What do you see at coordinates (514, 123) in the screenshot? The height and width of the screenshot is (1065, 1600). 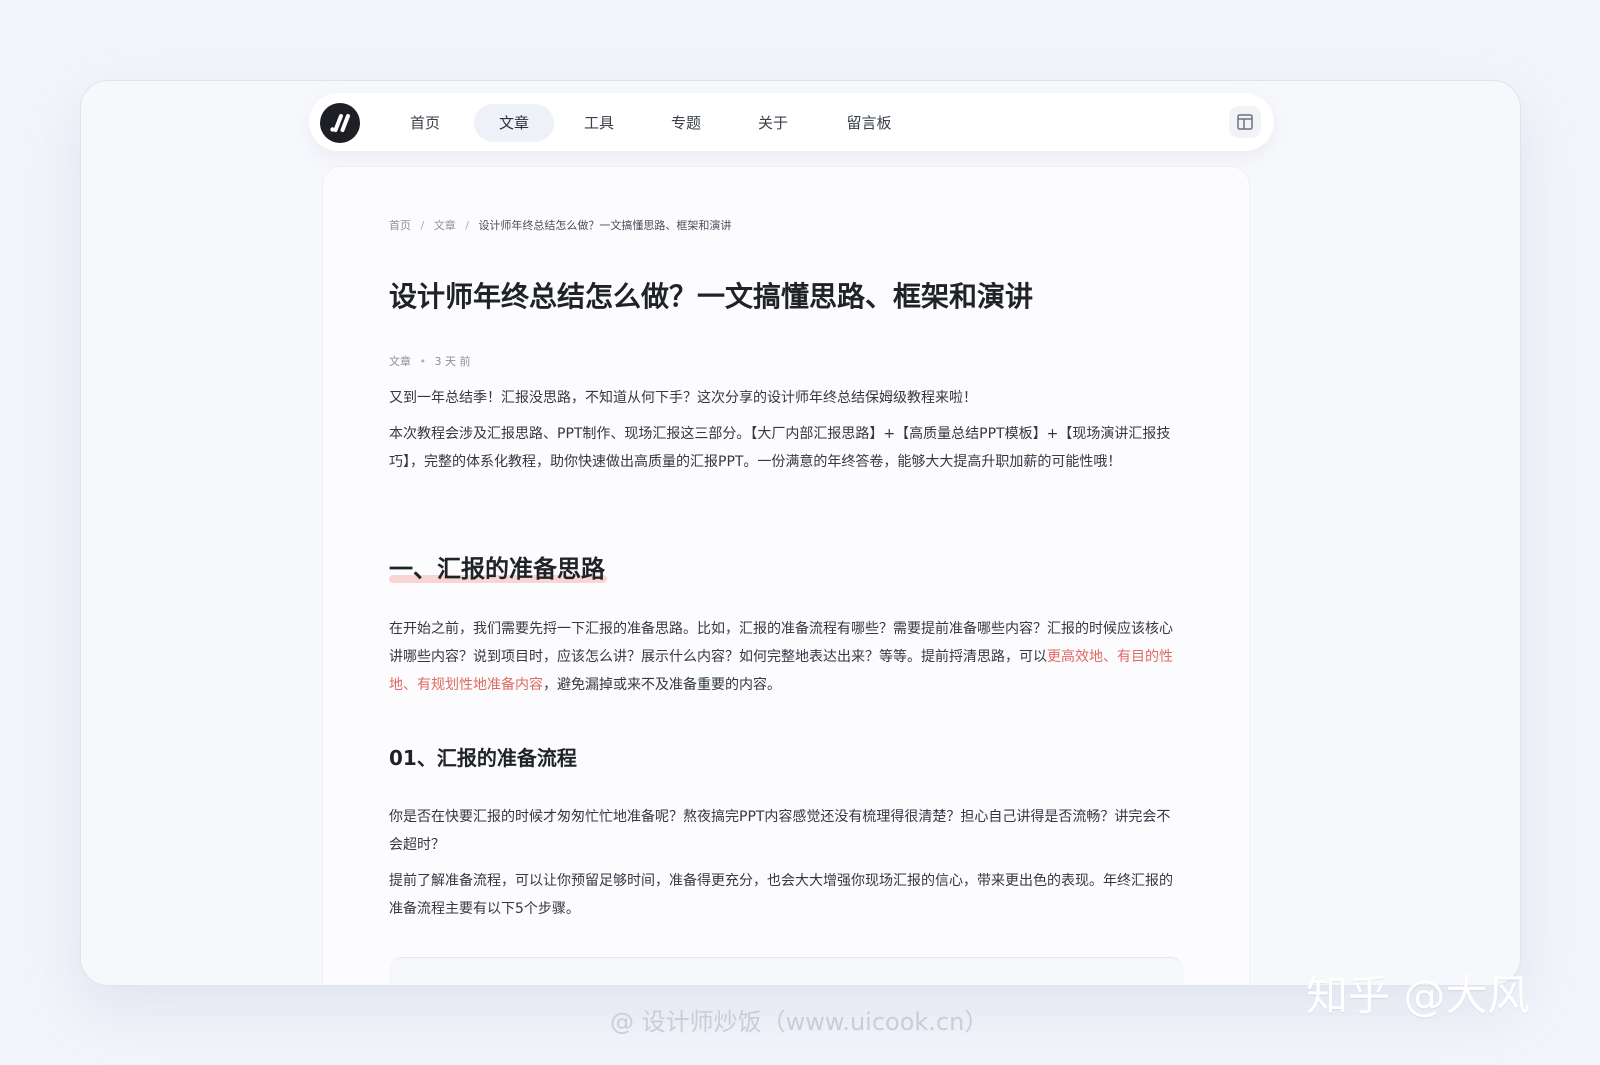 I see `nav-item-articles: 文章` at bounding box center [514, 123].